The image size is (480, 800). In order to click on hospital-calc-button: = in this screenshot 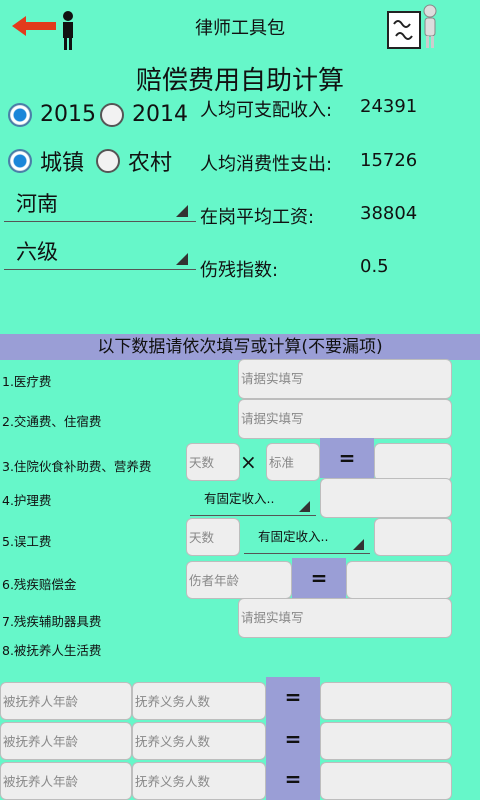, I will do `click(347, 458)`.